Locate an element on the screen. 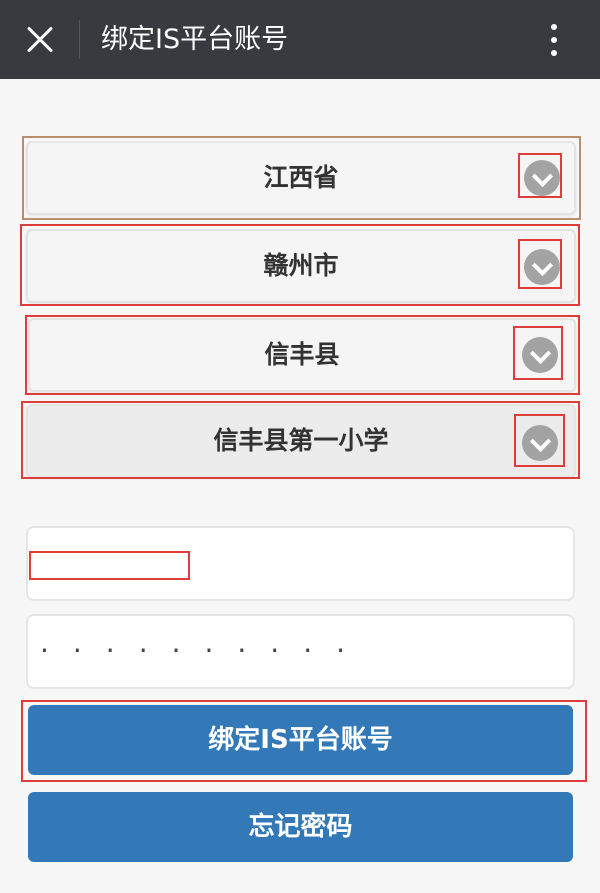 This screenshot has width=600, height=893. province-select-value: 江西省 is located at coordinates (301, 177).